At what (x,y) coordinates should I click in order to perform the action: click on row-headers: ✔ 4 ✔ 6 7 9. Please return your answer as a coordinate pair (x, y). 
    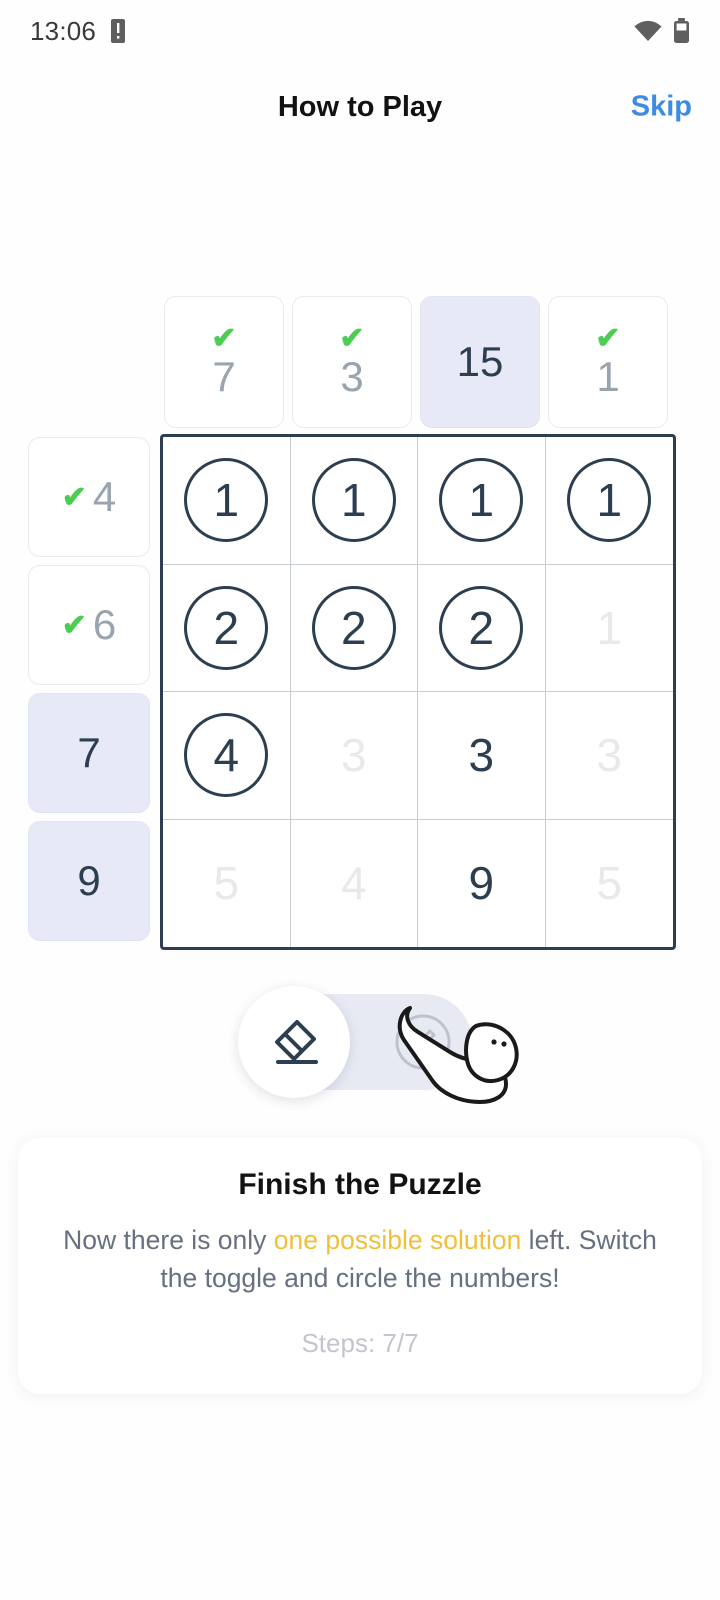
    Looking at the image, I should click on (89, 689).